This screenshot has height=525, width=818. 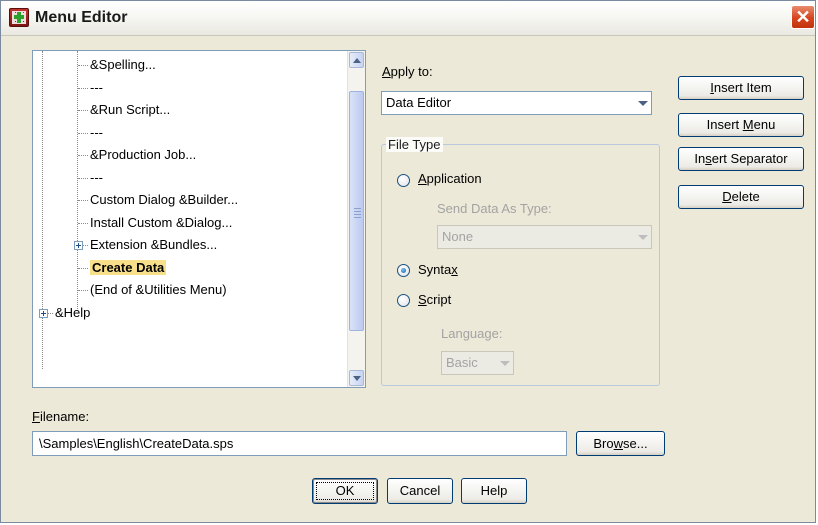 I want to click on tree-item: &Help, so click(x=72, y=313).